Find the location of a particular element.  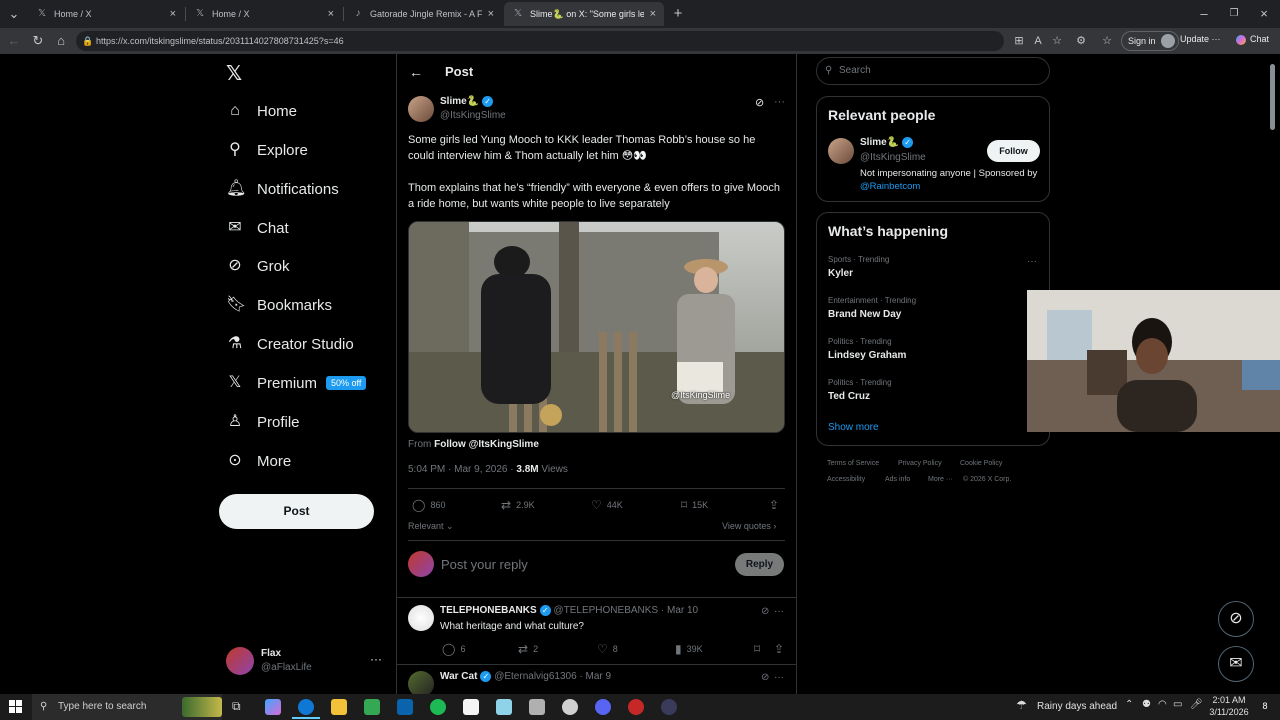

view-quotes-link: View quotes › is located at coordinates (749, 526).